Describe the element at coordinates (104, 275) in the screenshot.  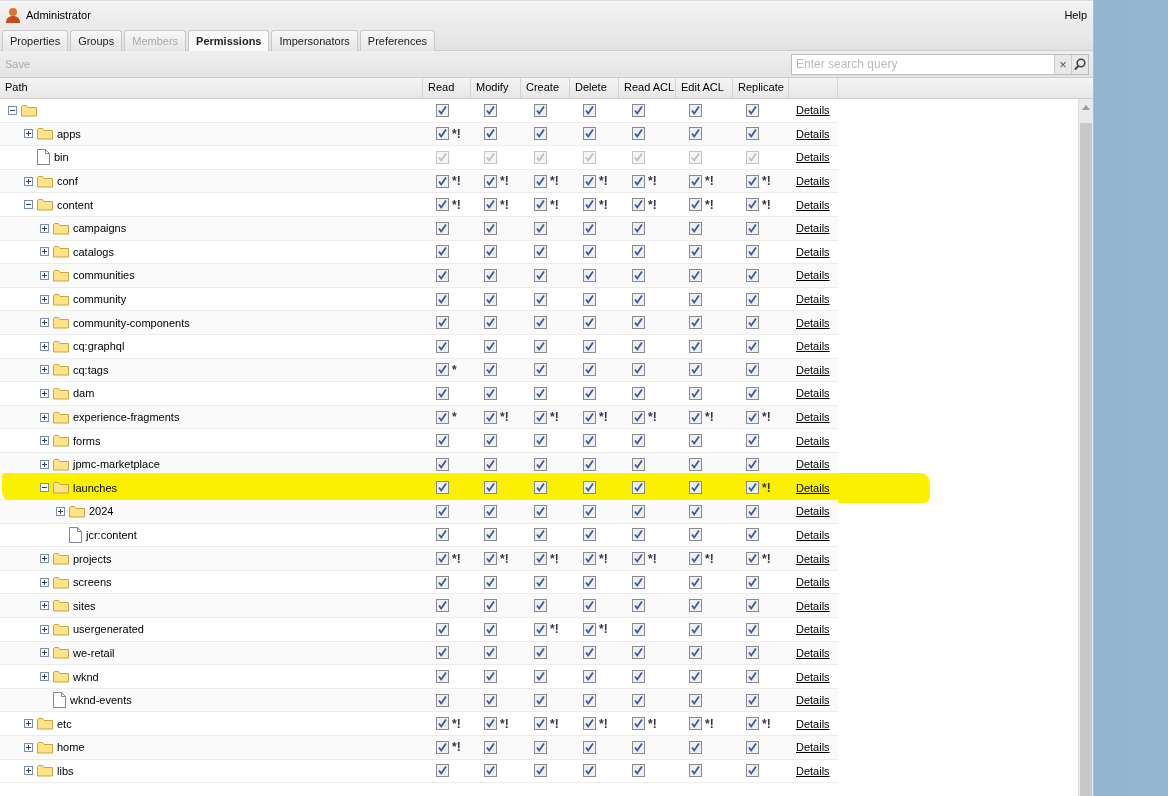
I see `tree-item-label: communities` at that location.